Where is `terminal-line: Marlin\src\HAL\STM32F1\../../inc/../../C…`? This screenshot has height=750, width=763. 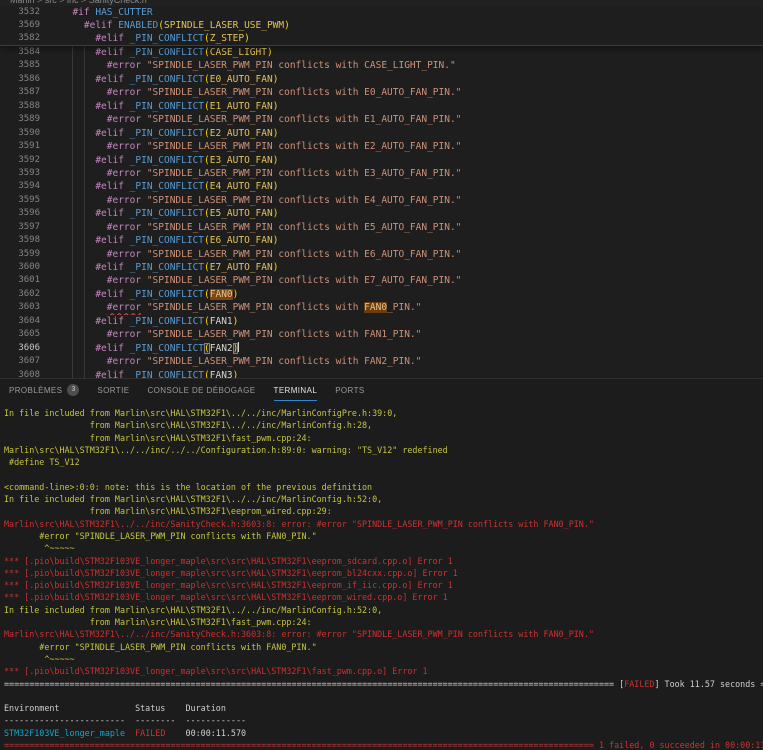
terminal-line: Marlin\src\HAL\STM32F1\../../inc/../../C… is located at coordinates (226, 449).